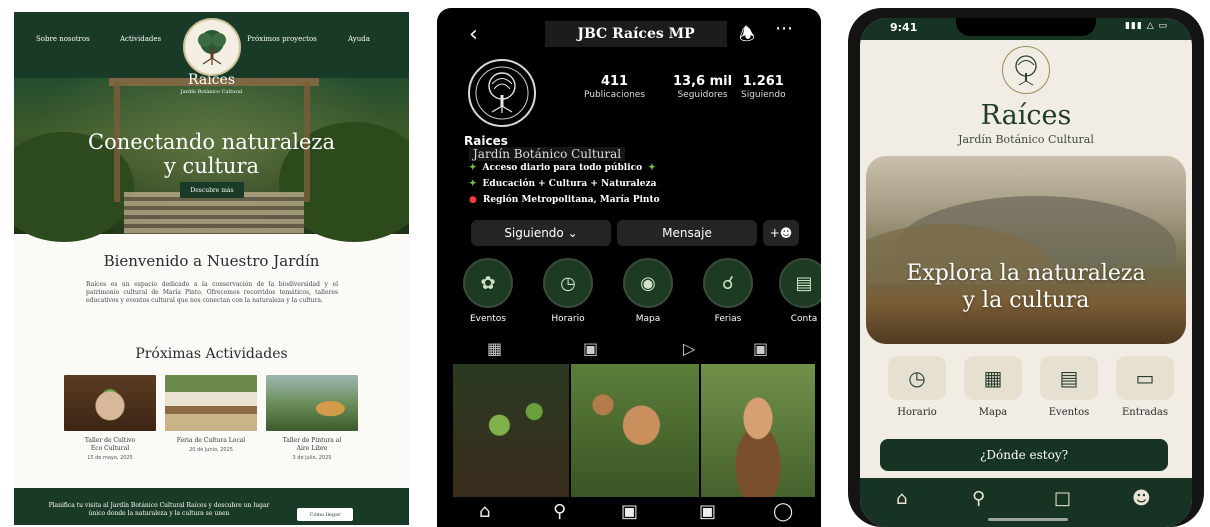 The height and width of the screenshot is (527, 1210). Describe the element at coordinates (1145, 378) in the screenshot. I see `ticket-icon: ▭` at that location.